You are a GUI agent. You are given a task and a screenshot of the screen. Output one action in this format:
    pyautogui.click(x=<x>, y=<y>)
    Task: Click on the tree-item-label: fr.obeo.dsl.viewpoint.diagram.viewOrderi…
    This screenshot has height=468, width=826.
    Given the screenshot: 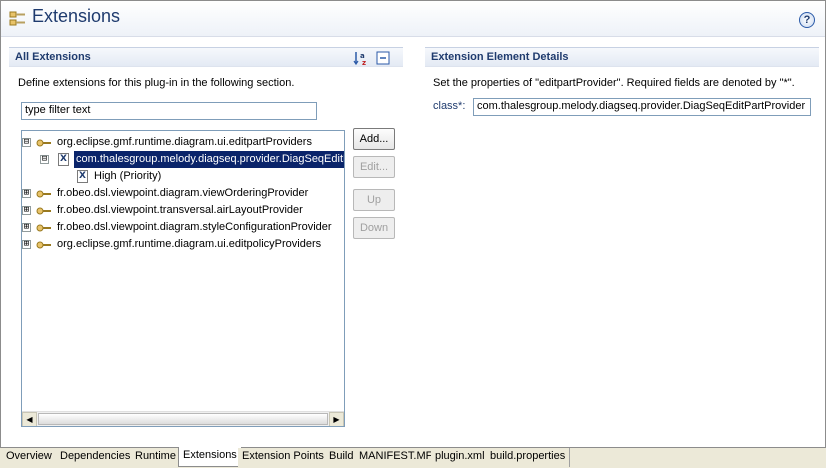 What is the action you would take?
    pyautogui.click(x=183, y=193)
    